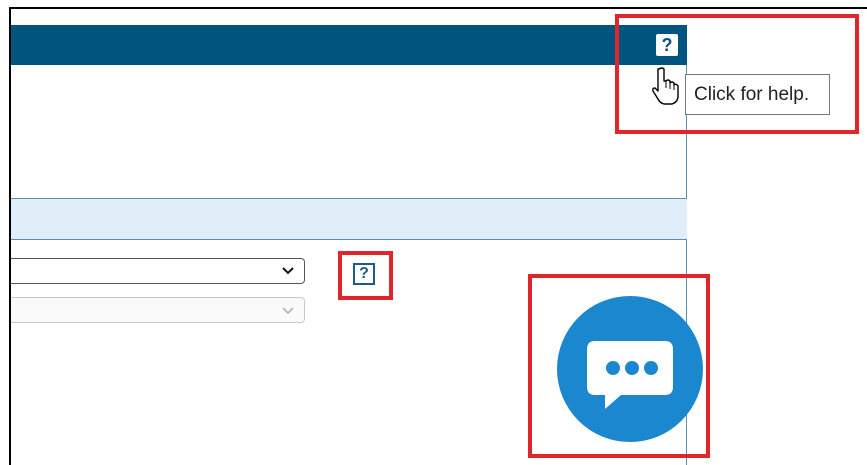  I want to click on dropdown-select, so click(158, 271).